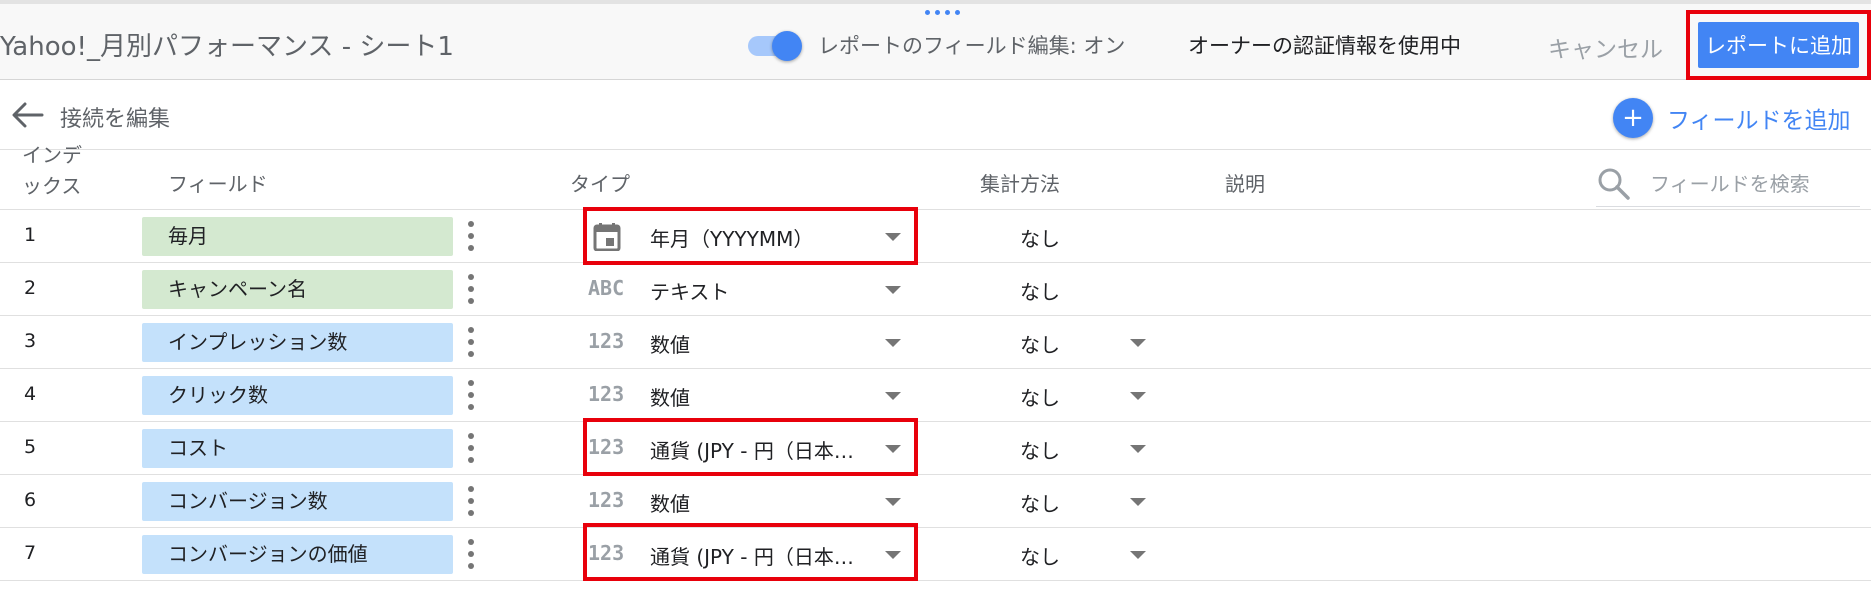  What do you see at coordinates (606, 288) in the screenshot?
I see `abc-text-icon: ABC` at bounding box center [606, 288].